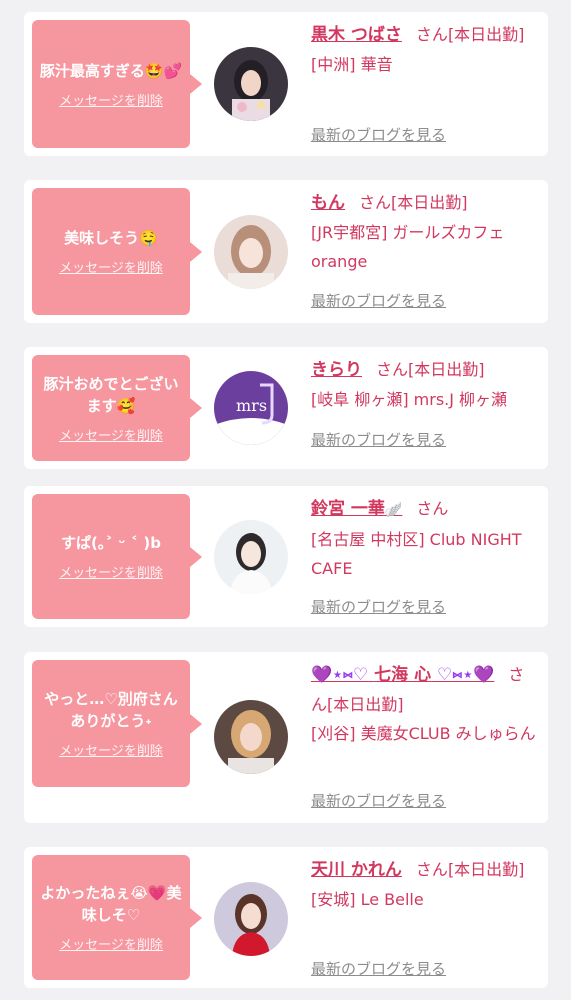  What do you see at coordinates (425, 384) in the screenshot?
I see `cast-info: きらり さん[本日出勤] [岐阜 柳ヶ瀬] mrs.J 柳ヶ瀬` at bounding box center [425, 384].